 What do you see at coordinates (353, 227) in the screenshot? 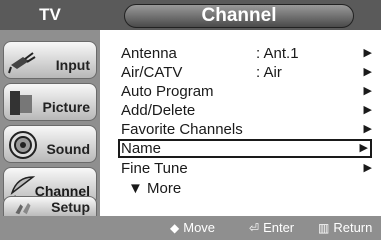
I see `hint-return-label: Return` at bounding box center [353, 227].